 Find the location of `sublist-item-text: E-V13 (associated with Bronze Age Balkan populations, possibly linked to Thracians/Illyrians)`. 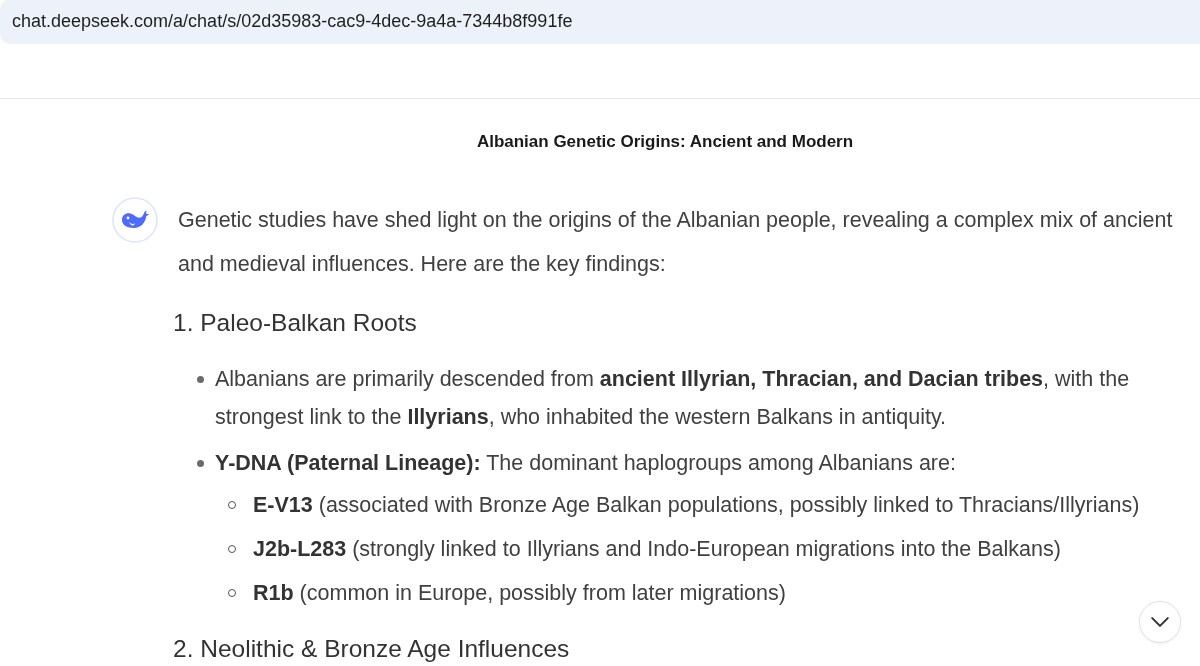

sublist-item-text: E-V13 (associated with Bronze Age Balkan populations, possibly linked to Thracians/Illyrians) is located at coordinates (696, 505).